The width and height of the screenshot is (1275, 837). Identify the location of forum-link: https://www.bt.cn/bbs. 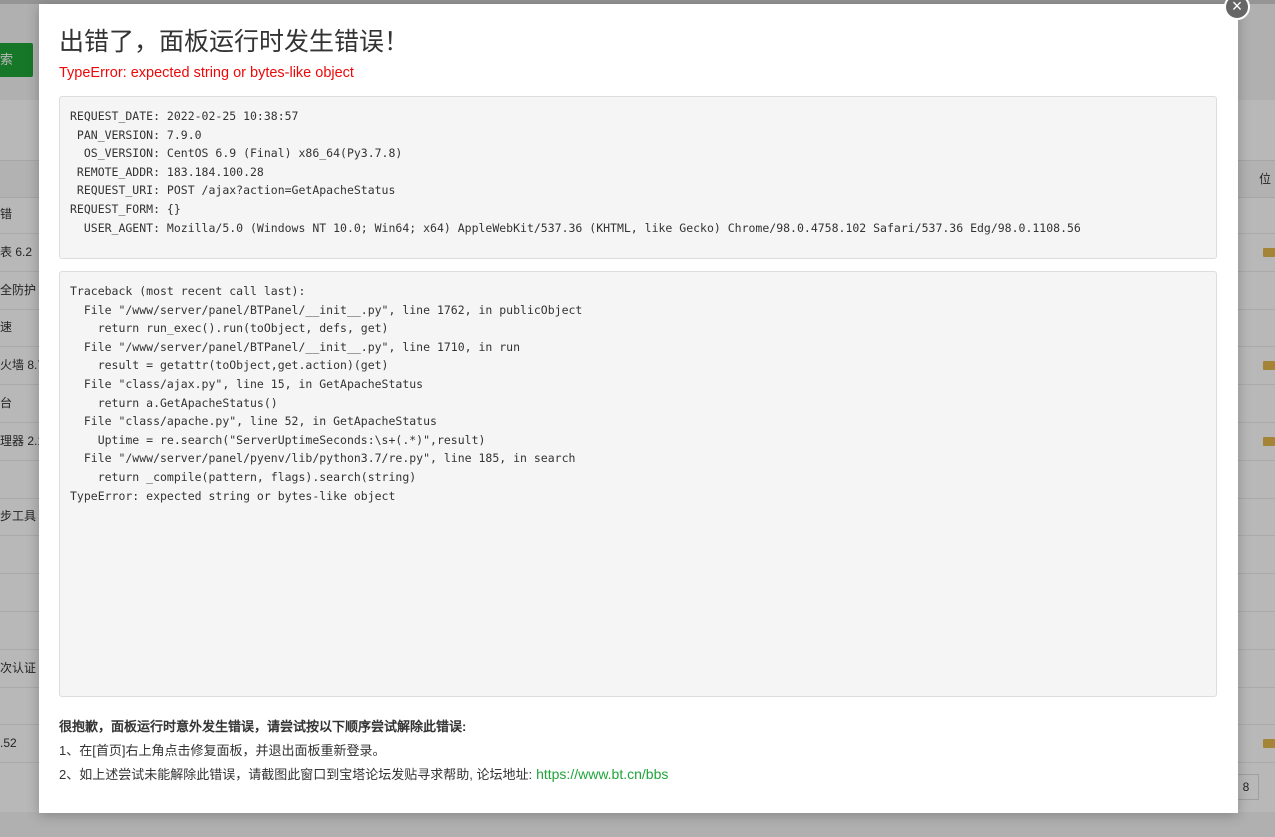
(602, 774).